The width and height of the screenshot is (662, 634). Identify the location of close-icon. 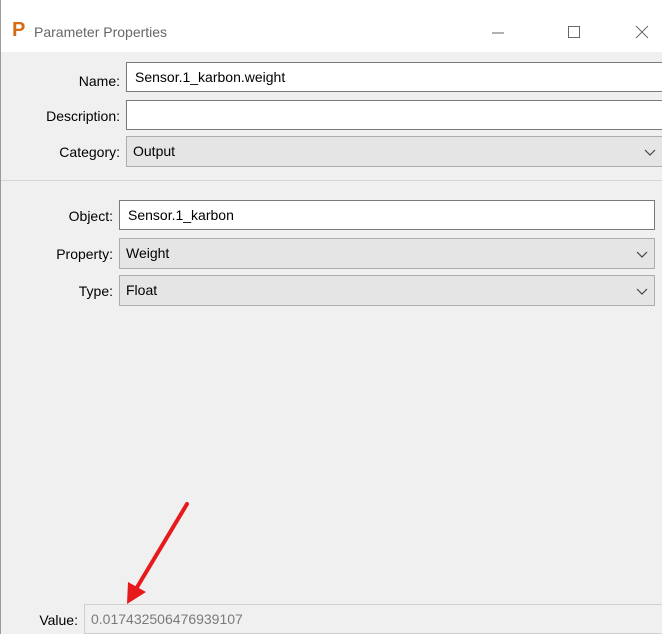
(642, 32).